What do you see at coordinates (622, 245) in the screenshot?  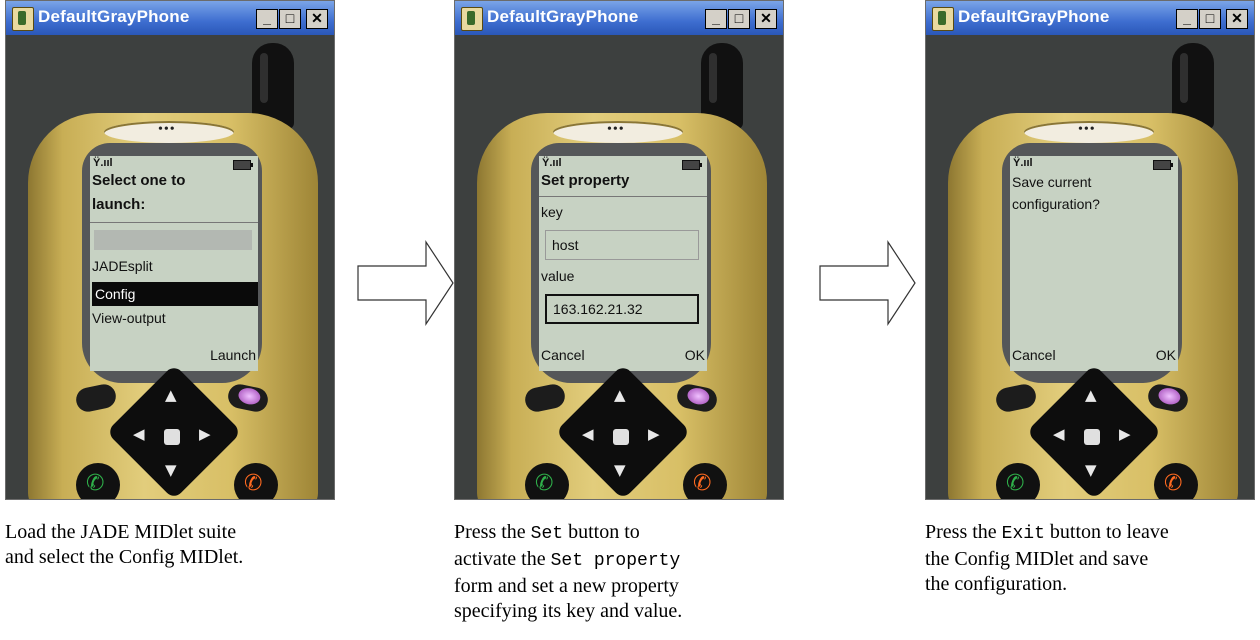 I see `key-input: host` at bounding box center [622, 245].